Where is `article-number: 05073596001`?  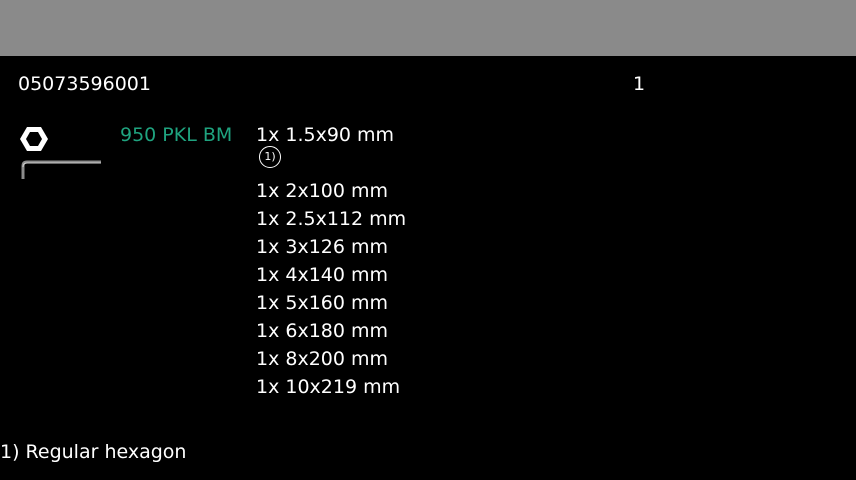 article-number: 05073596001 is located at coordinates (84, 84).